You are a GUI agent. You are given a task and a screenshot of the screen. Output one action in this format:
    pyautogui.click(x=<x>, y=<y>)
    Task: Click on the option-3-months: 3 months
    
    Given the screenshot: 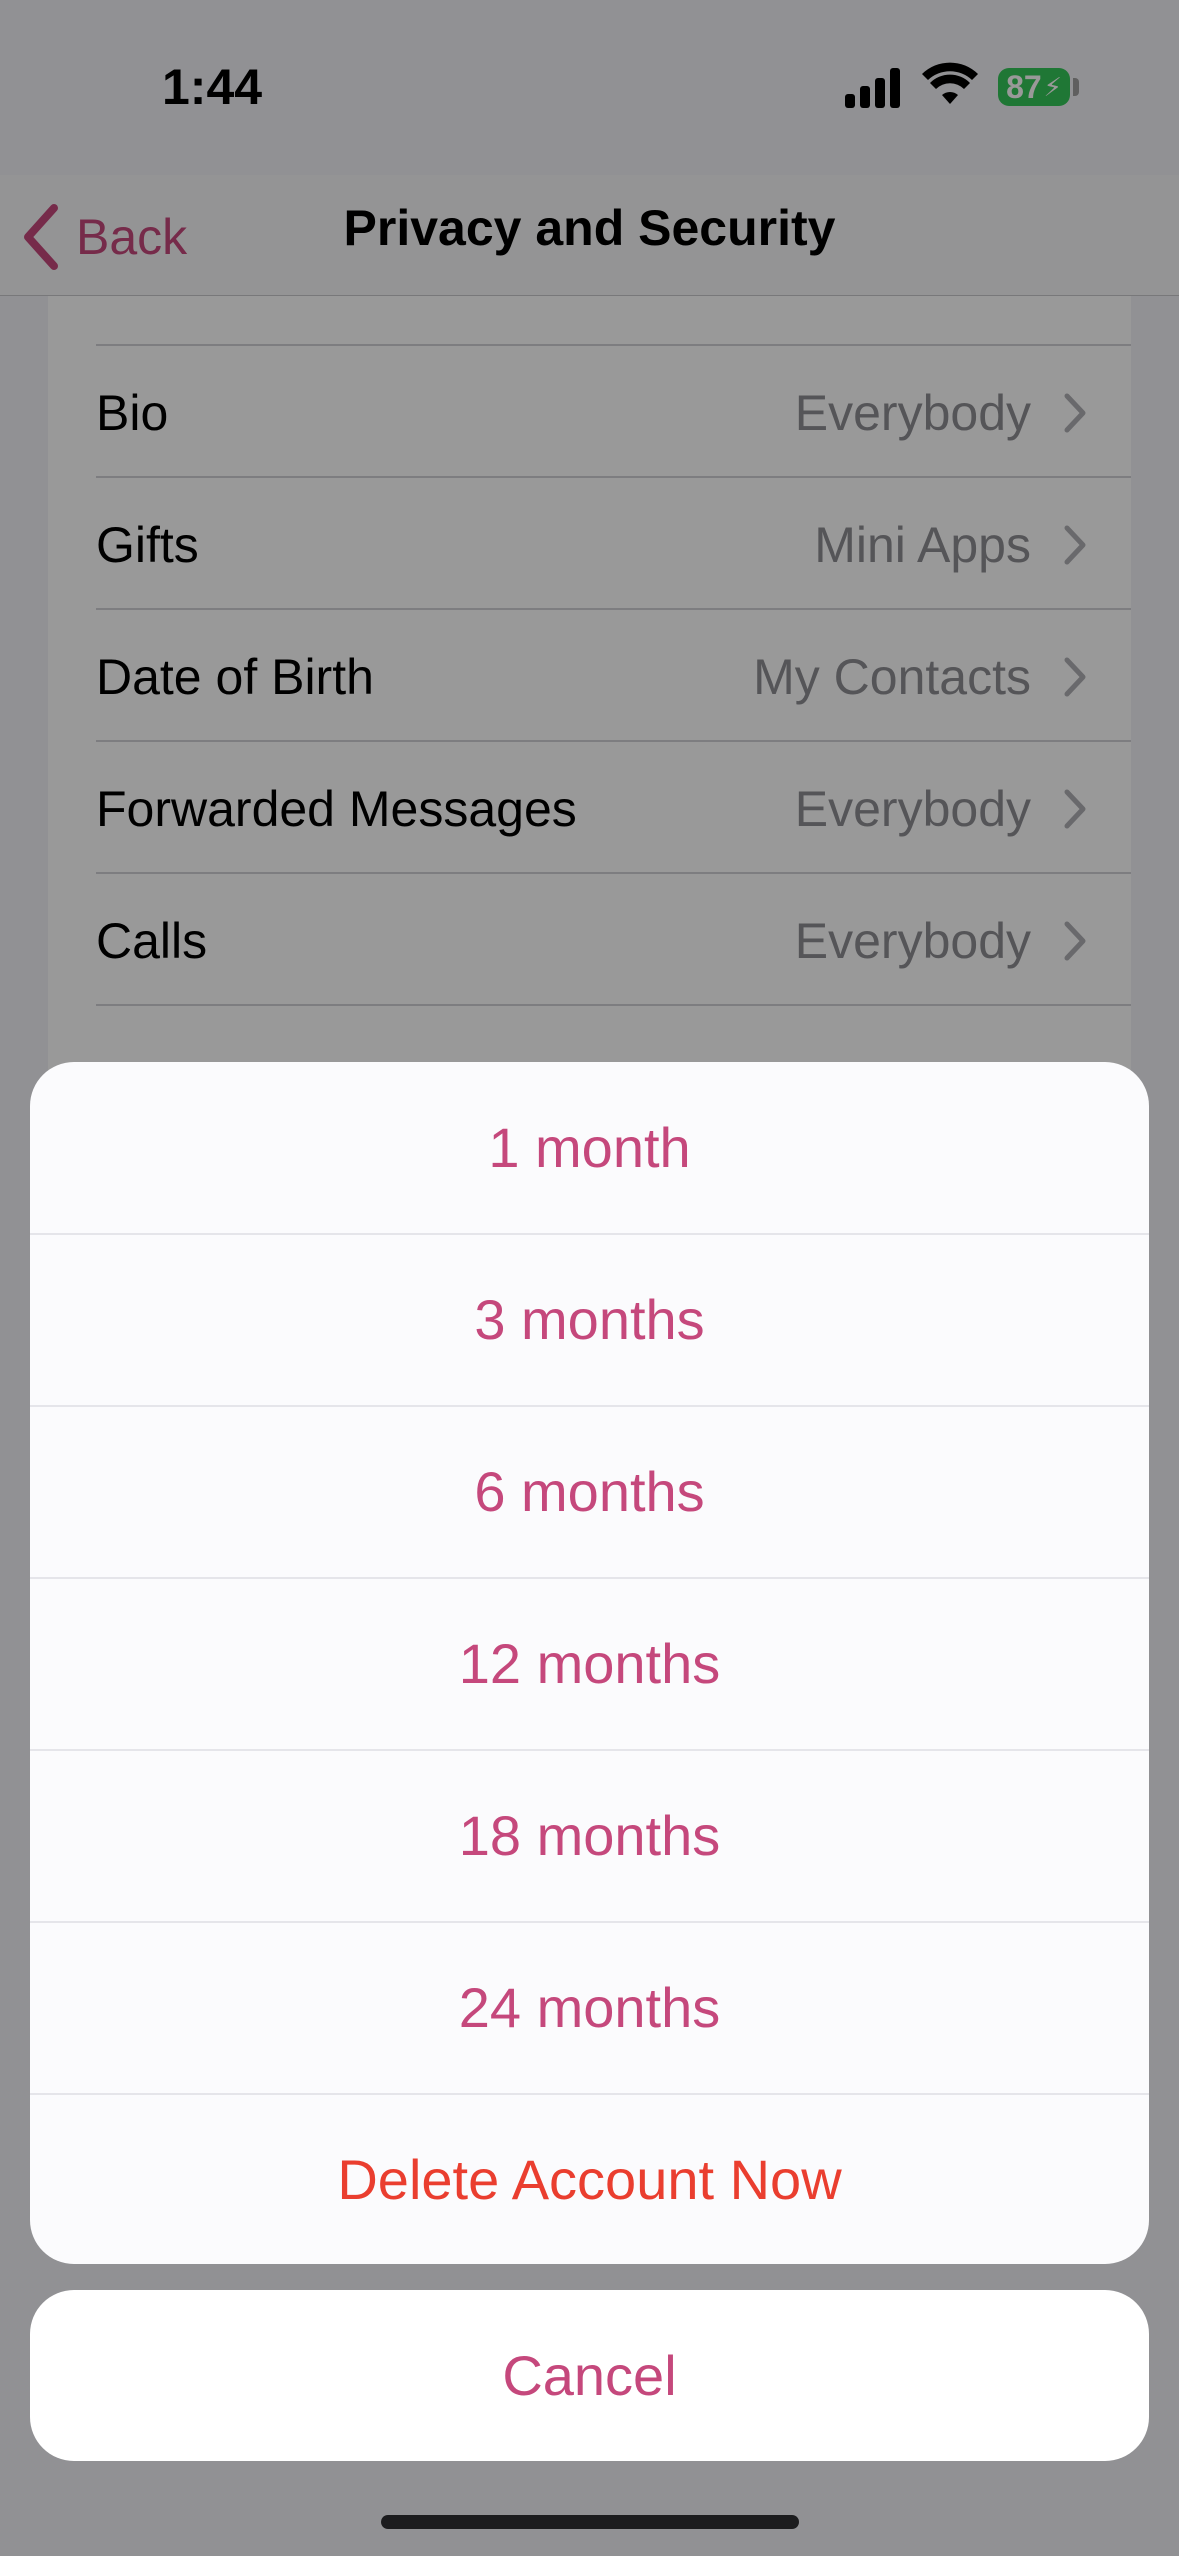 What is the action you would take?
    pyautogui.click(x=589, y=1319)
    